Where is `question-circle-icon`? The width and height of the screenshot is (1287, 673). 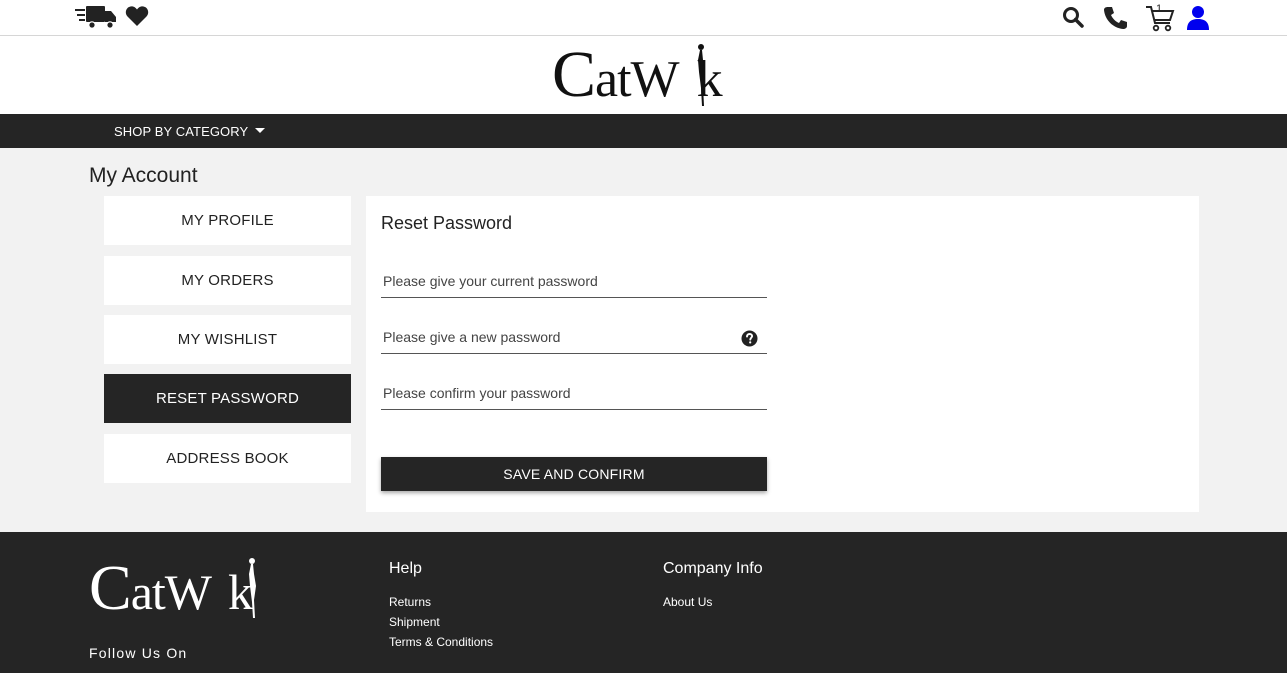
question-circle-icon is located at coordinates (749, 341).